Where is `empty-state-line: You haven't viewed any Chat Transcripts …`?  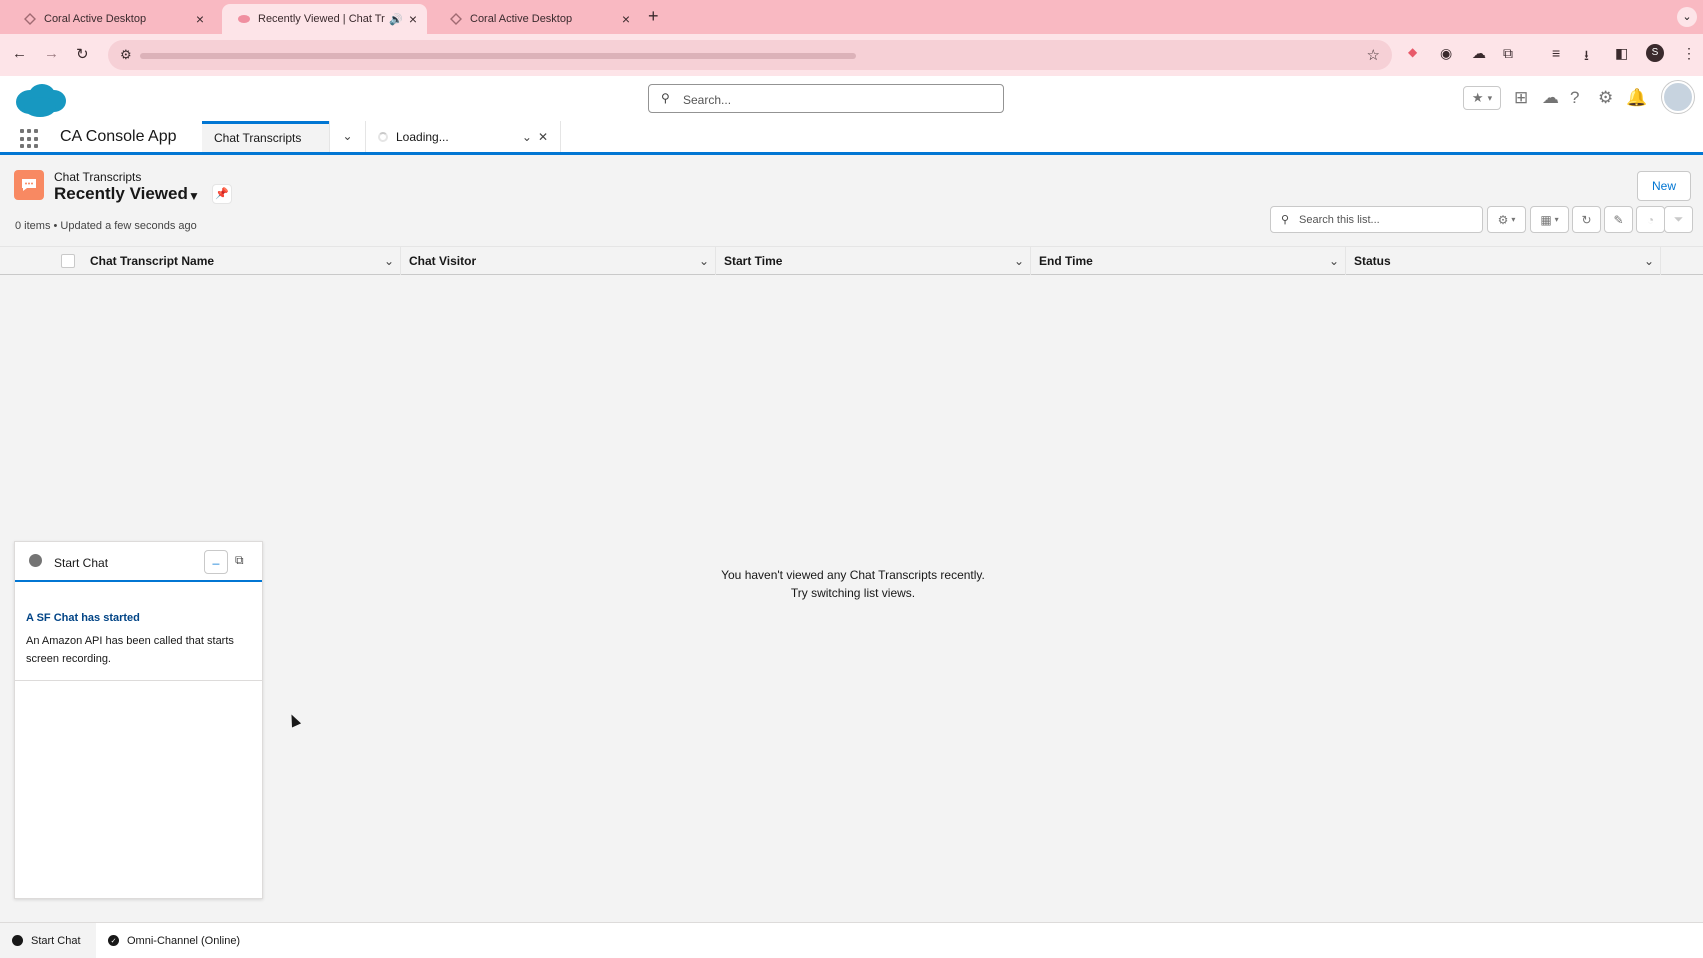 empty-state-line: You haven't viewed any Chat Transcripts … is located at coordinates (853, 575).